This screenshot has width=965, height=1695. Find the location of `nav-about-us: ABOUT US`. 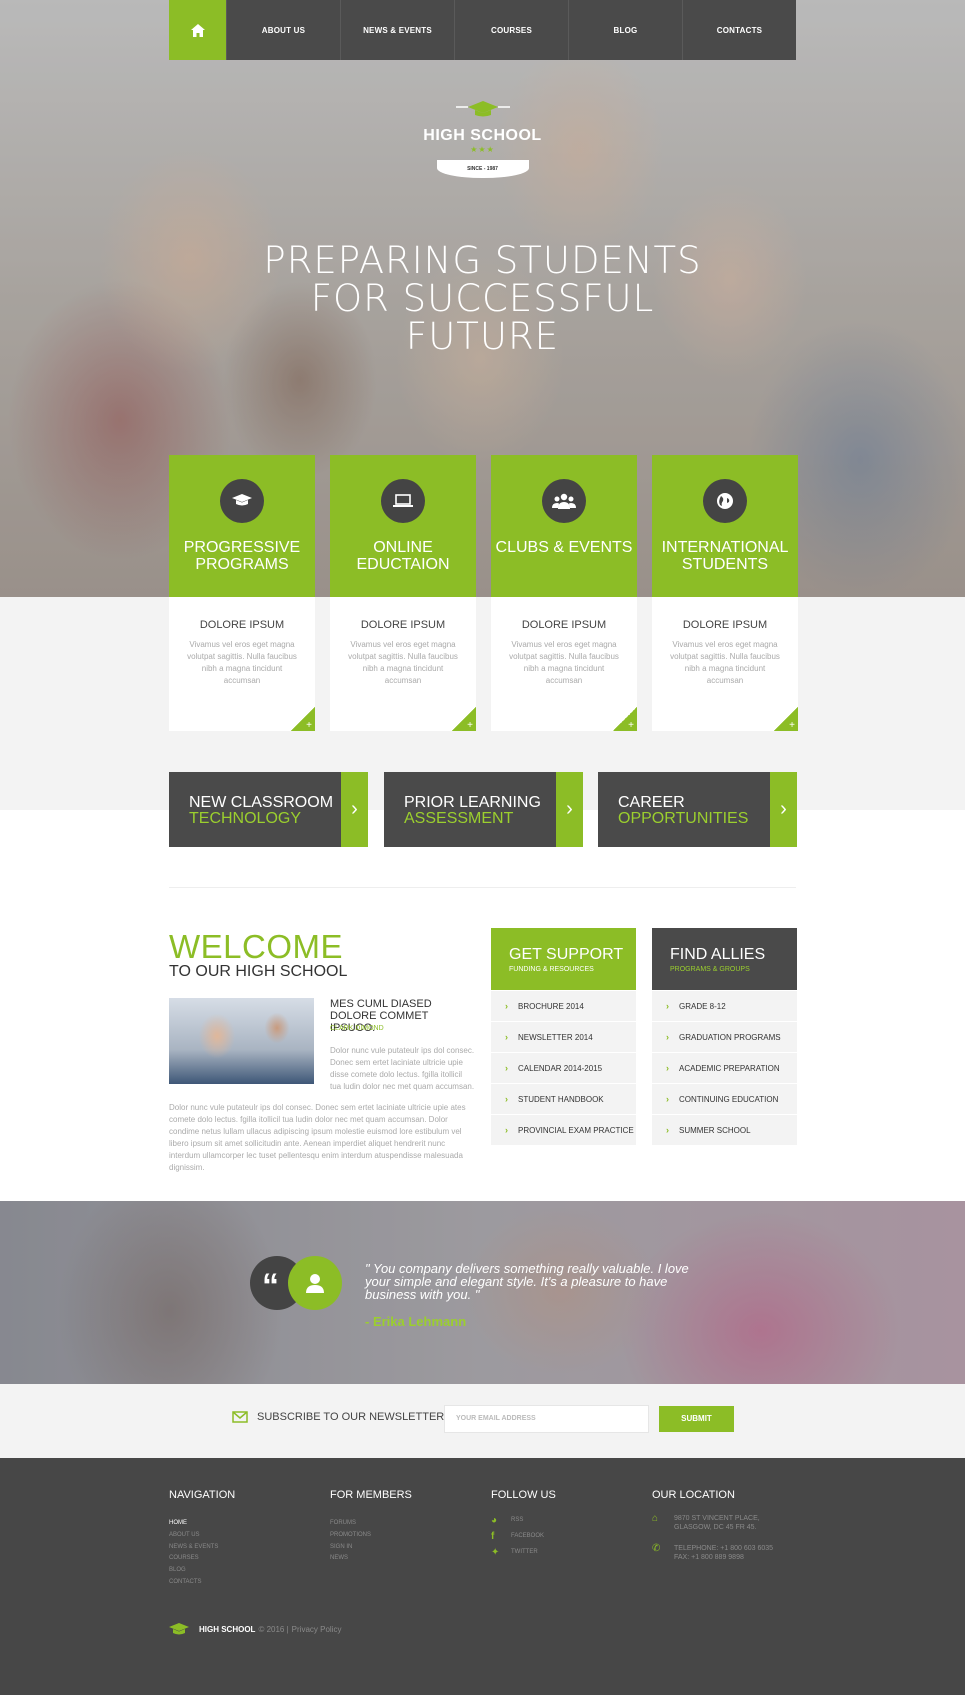

nav-about-us: ABOUT US is located at coordinates (283, 30).